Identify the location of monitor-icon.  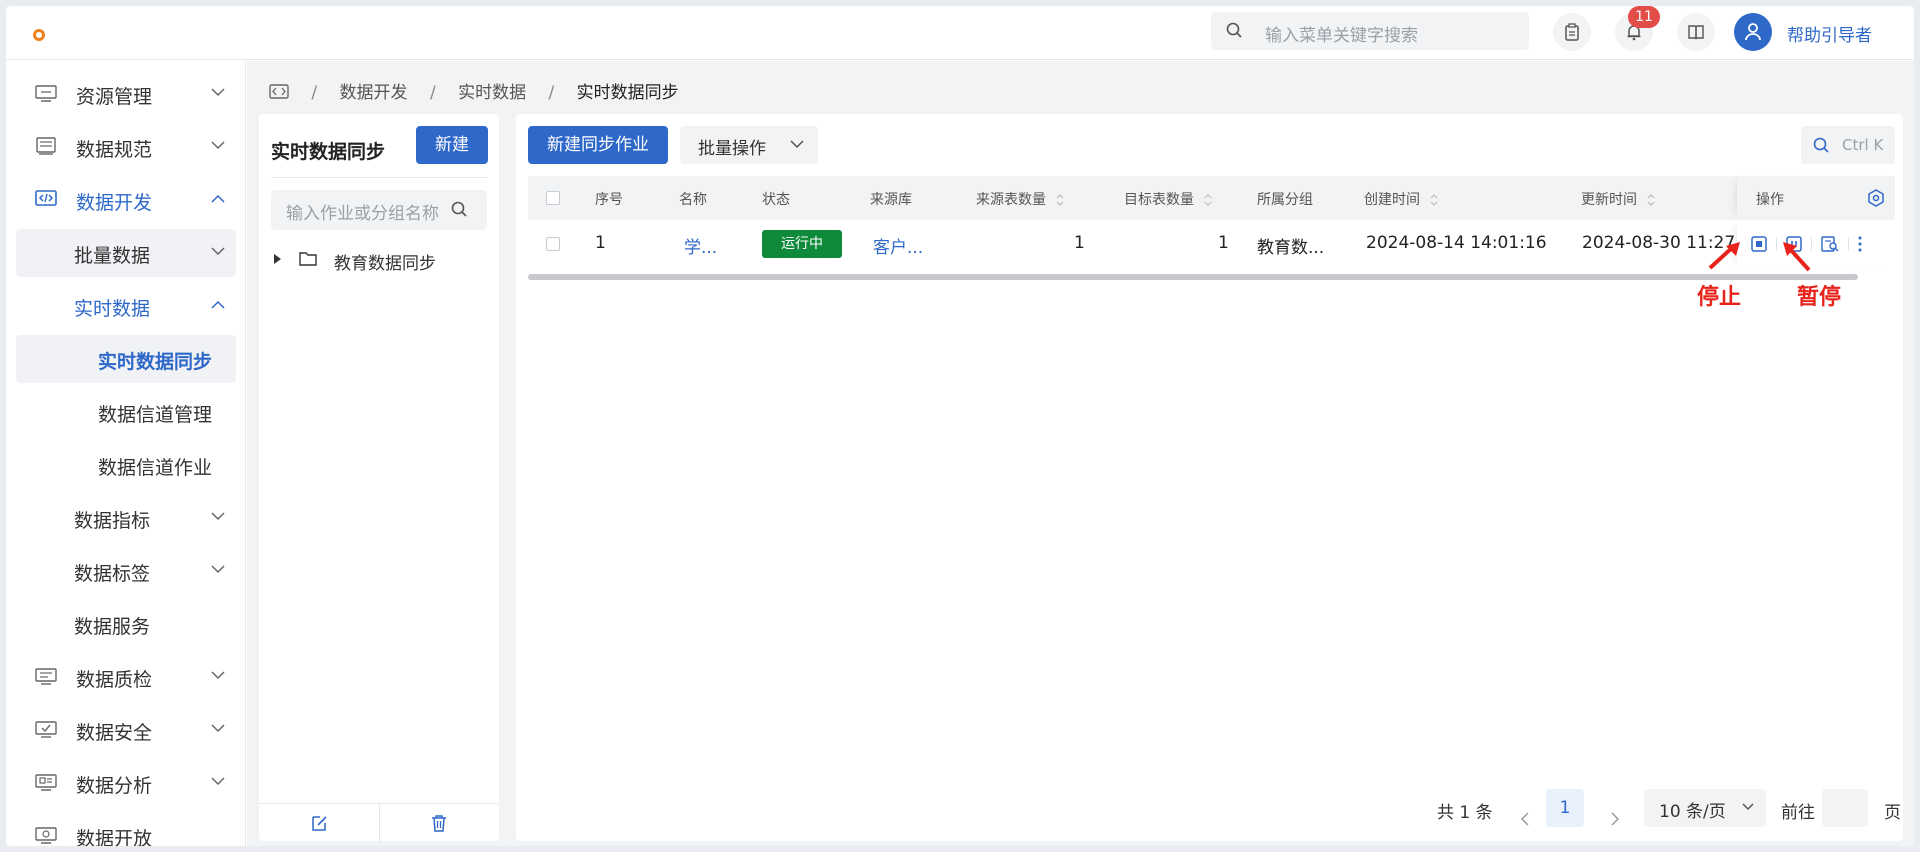
(46, 93).